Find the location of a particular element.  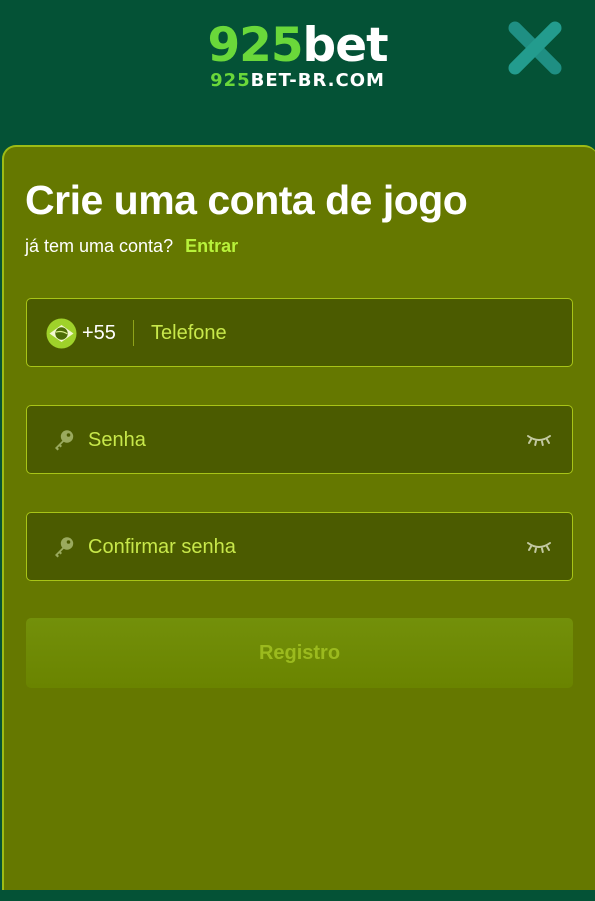

confirm-password-field: Confirmar senha is located at coordinates (299, 546).